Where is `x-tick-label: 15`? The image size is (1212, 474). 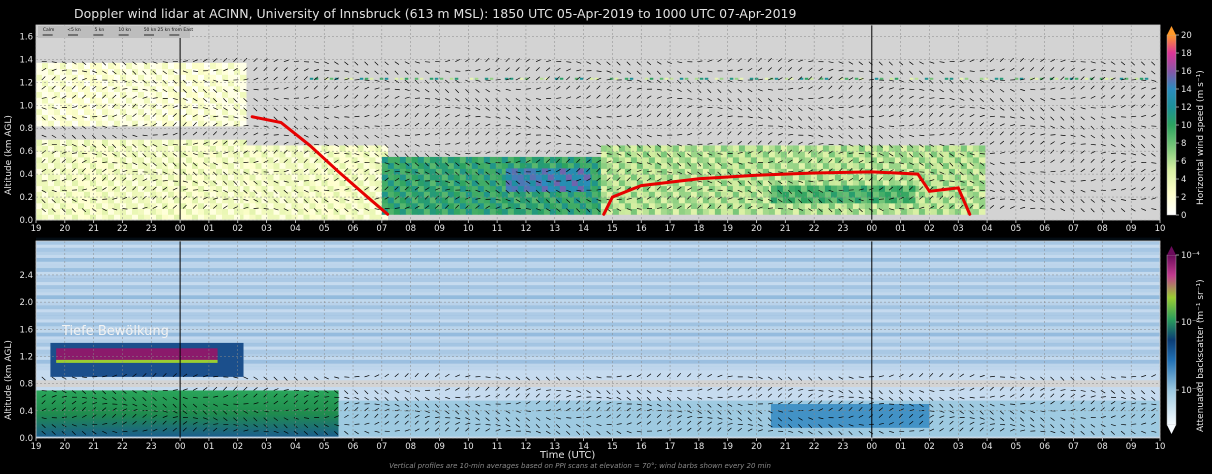
x-tick-label: 15 is located at coordinates (612, 229).